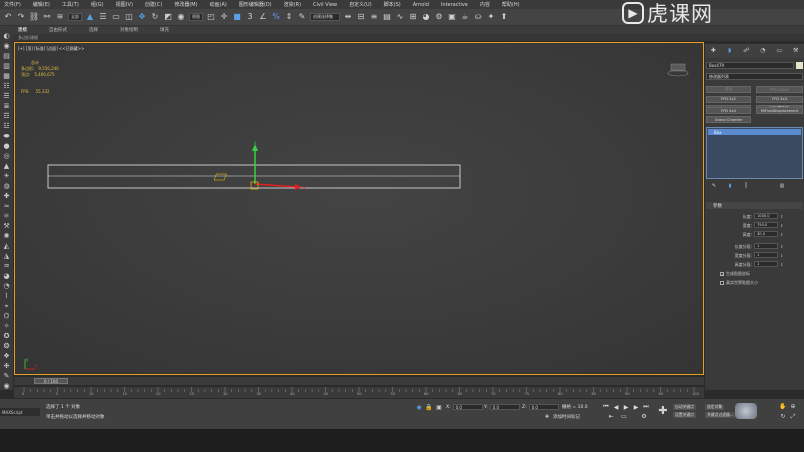 The image size is (804, 452). What do you see at coordinates (211, 17) in the screenshot?
I see `pivot-icon: ◰` at bounding box center [211, 17].